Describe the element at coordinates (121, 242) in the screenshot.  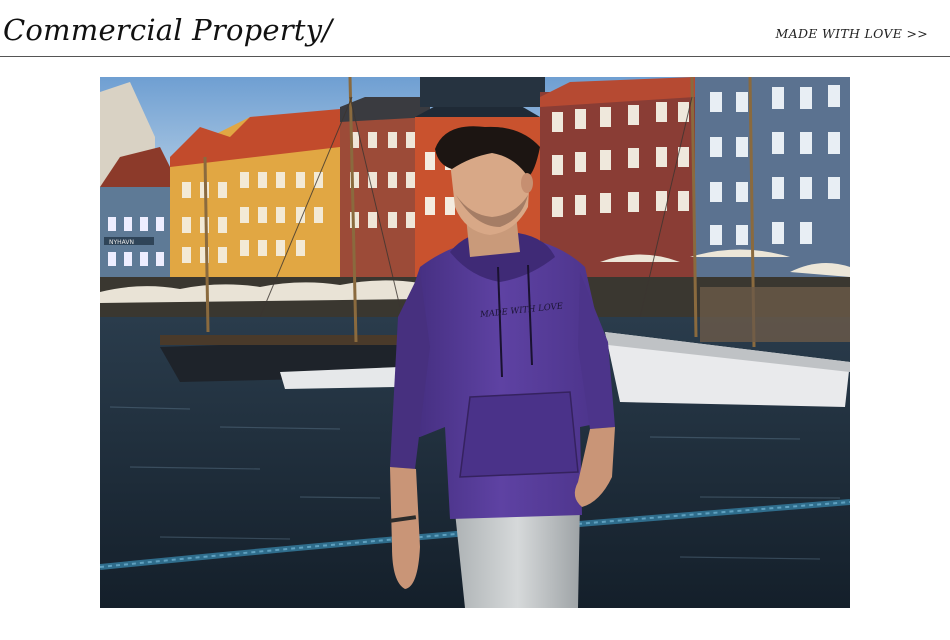
I see `nyhavn-sign: NYHAVN` at that location.